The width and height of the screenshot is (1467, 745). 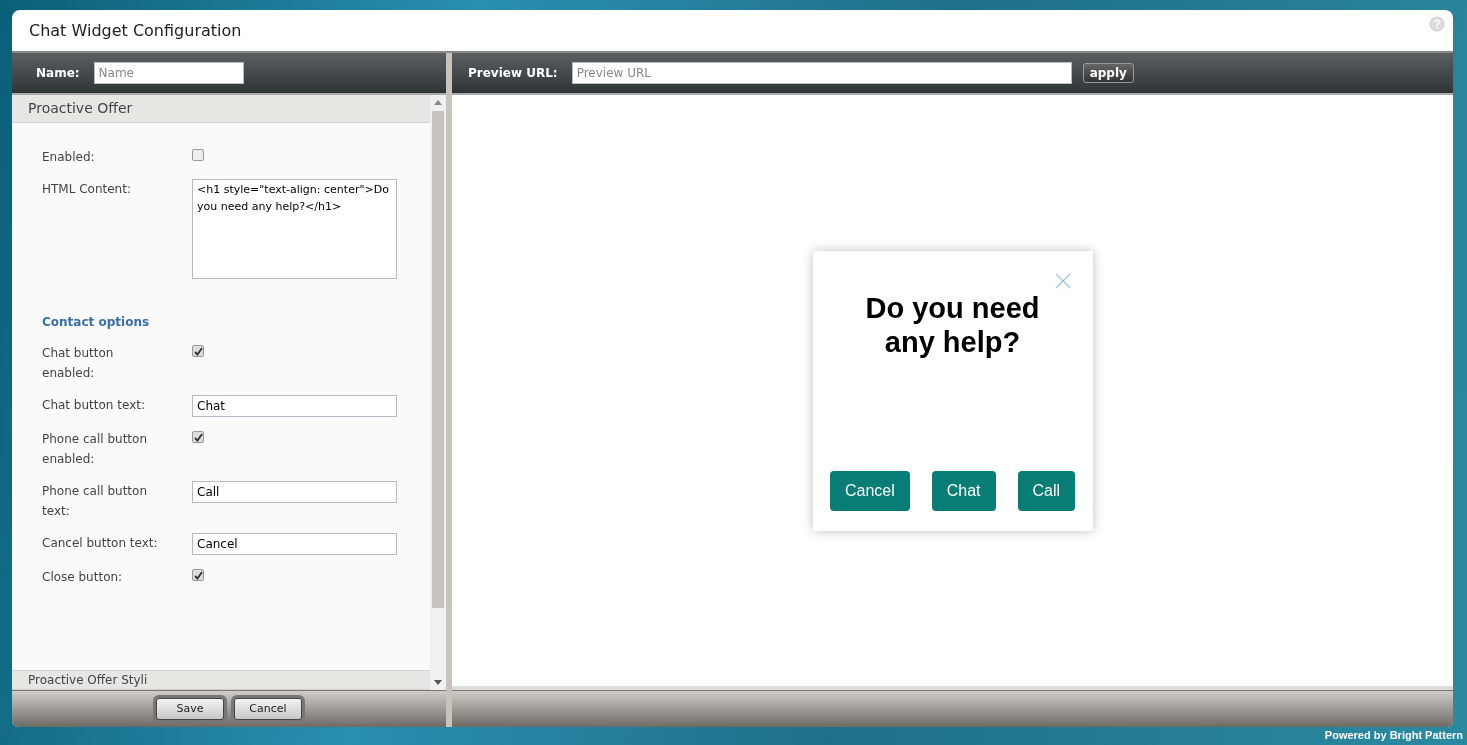 I want to click on field-label: Phone call button text:, so click(x=95, y=501).